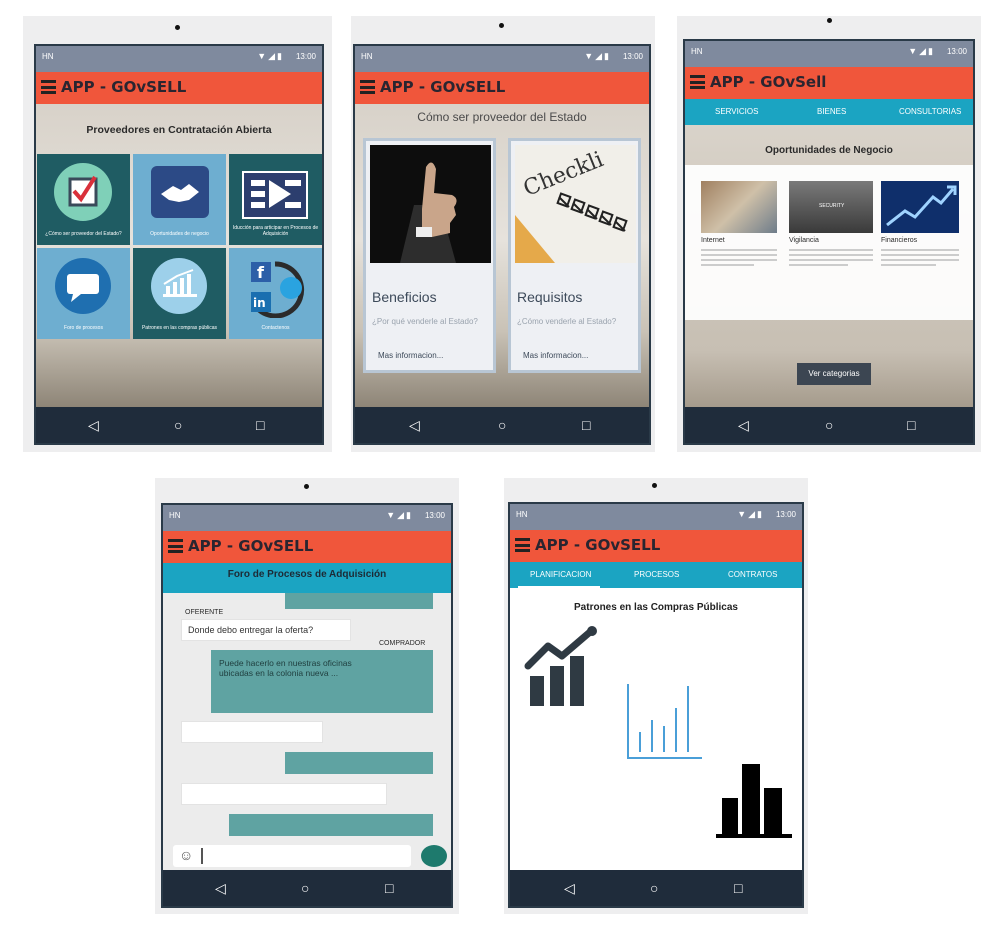 The width and height of the screenshot is (1000, 932). What do you see at coordinates (179, 286) in the screenshot?
I see `bar-chart-icon` at bounding box center [179, 286].